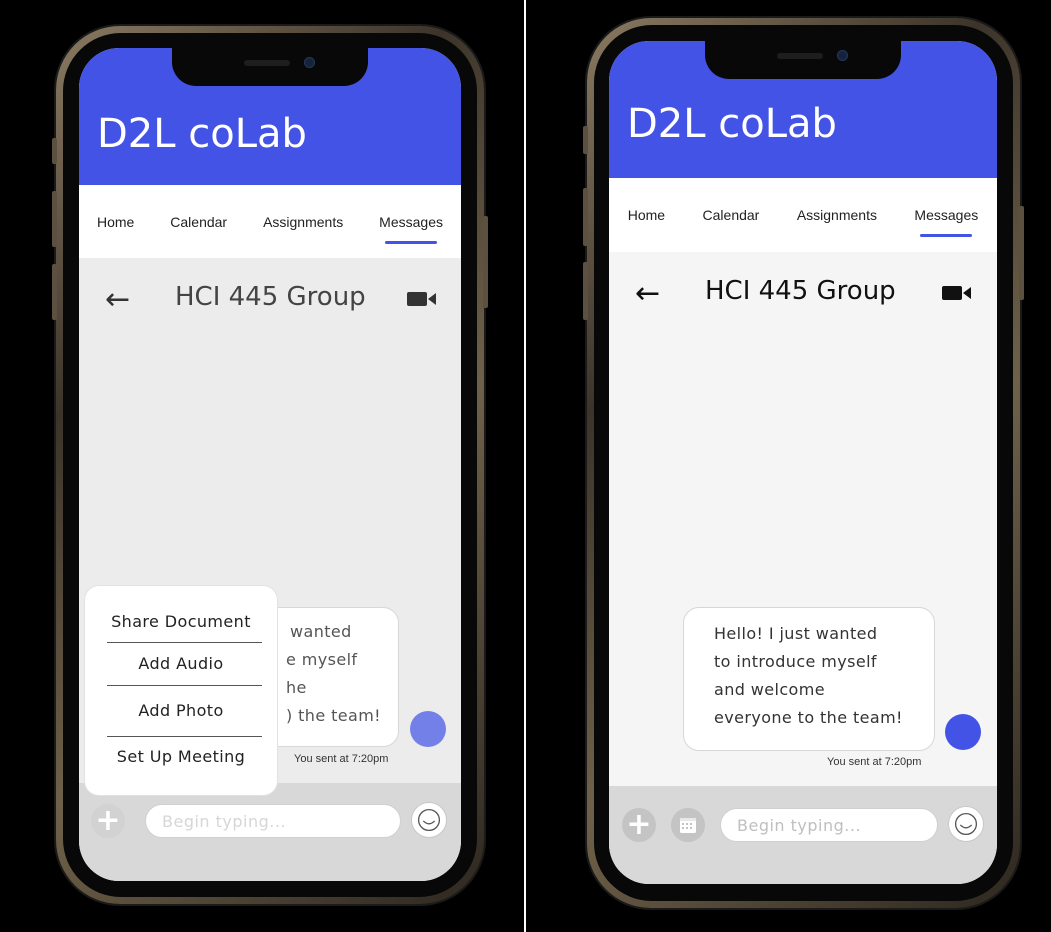  I want to click on calendar-icon, so click(688, 825).